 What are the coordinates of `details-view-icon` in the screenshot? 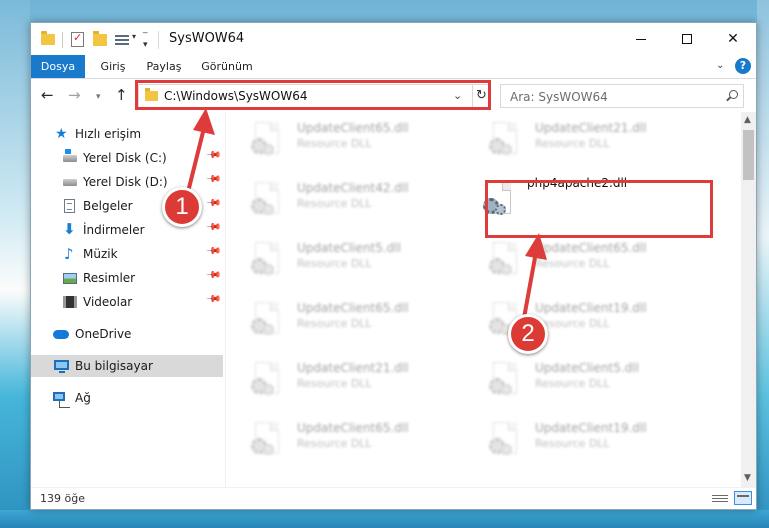 It's located at (720, 498).